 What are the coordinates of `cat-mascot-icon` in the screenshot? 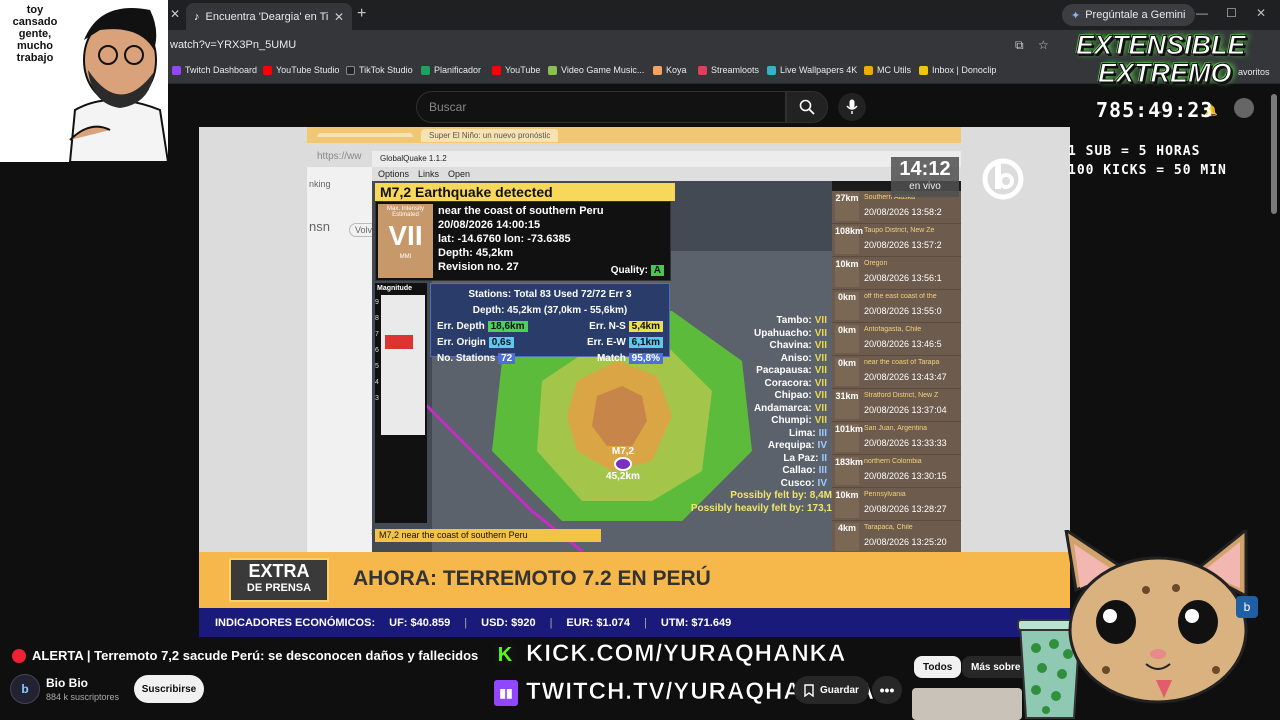 It's located at (1156, 617).